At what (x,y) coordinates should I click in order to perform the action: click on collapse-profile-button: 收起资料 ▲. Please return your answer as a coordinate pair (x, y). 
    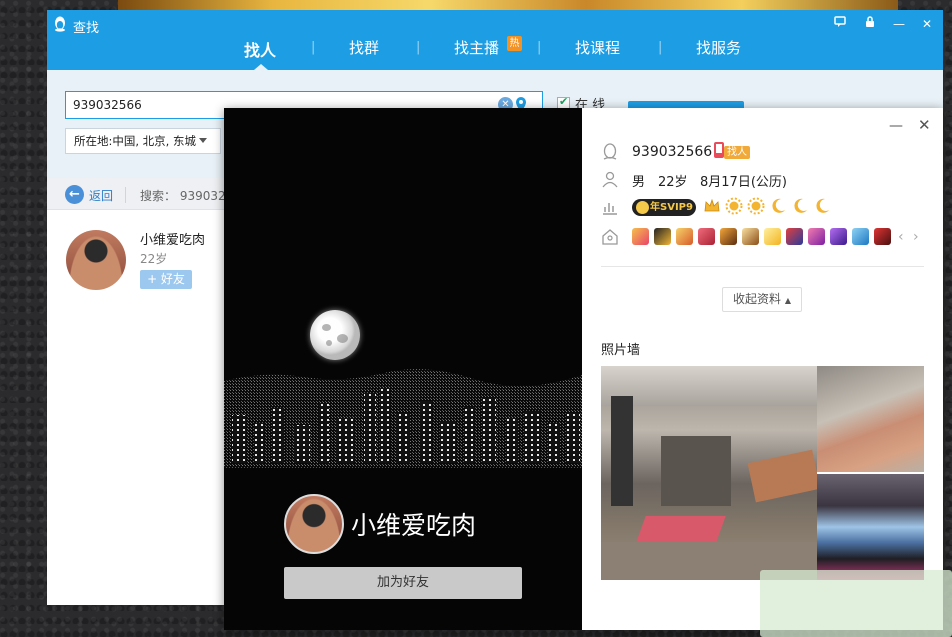
    Looking at the image, I should click on (762, 299).